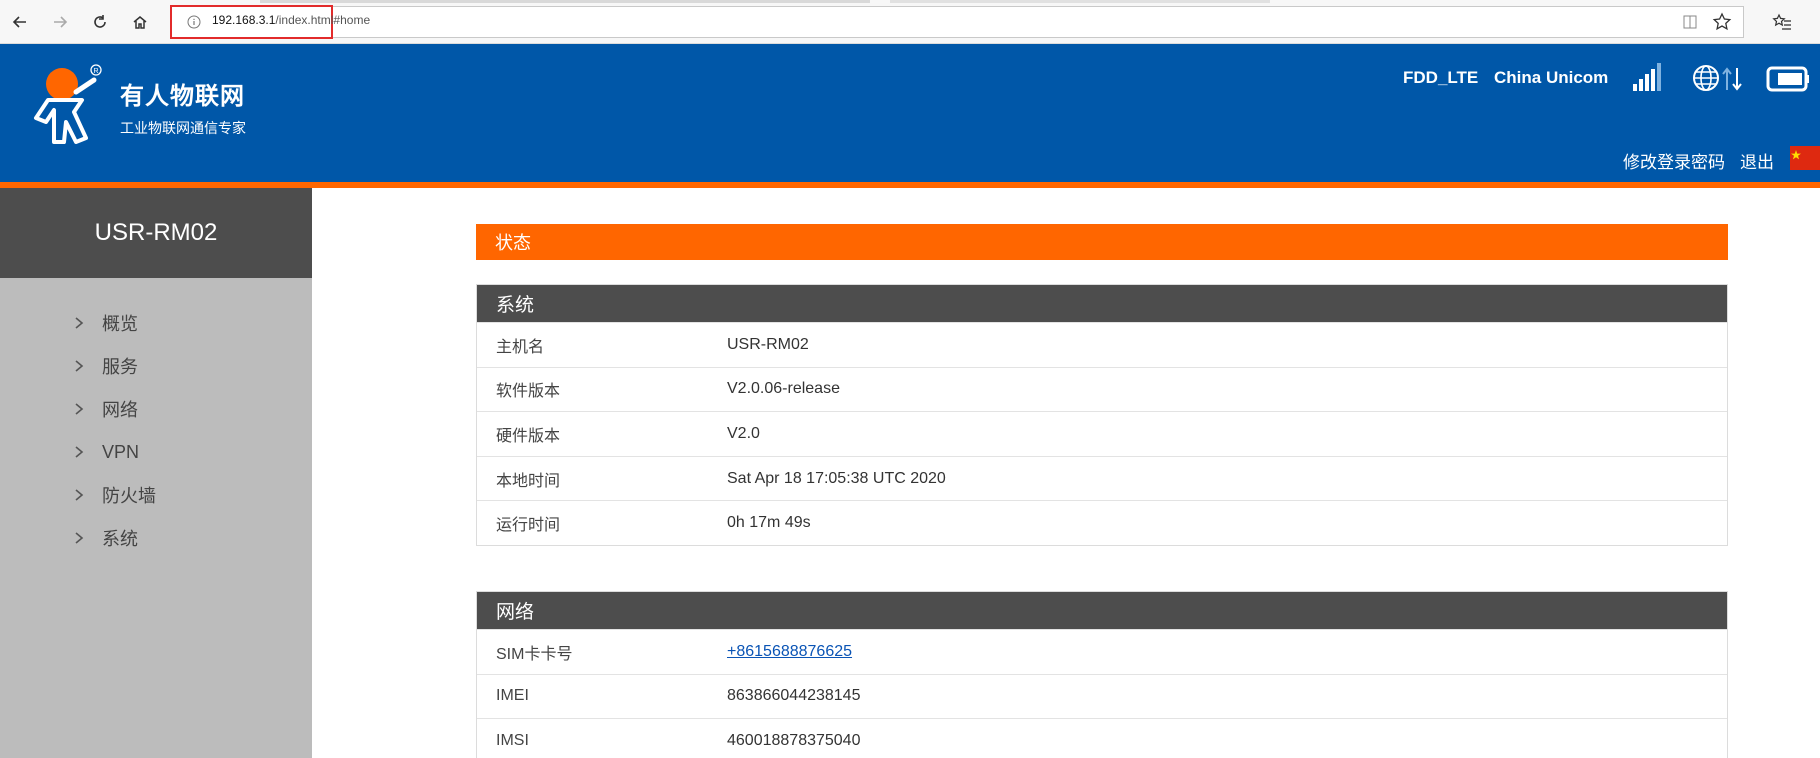 The width and height of the screenshot is (1820, 758). What do you see at coordinates (1102, 303) in the screenshot?
I see `system-panel-title: 系统` at bounding box center [1102, 303].